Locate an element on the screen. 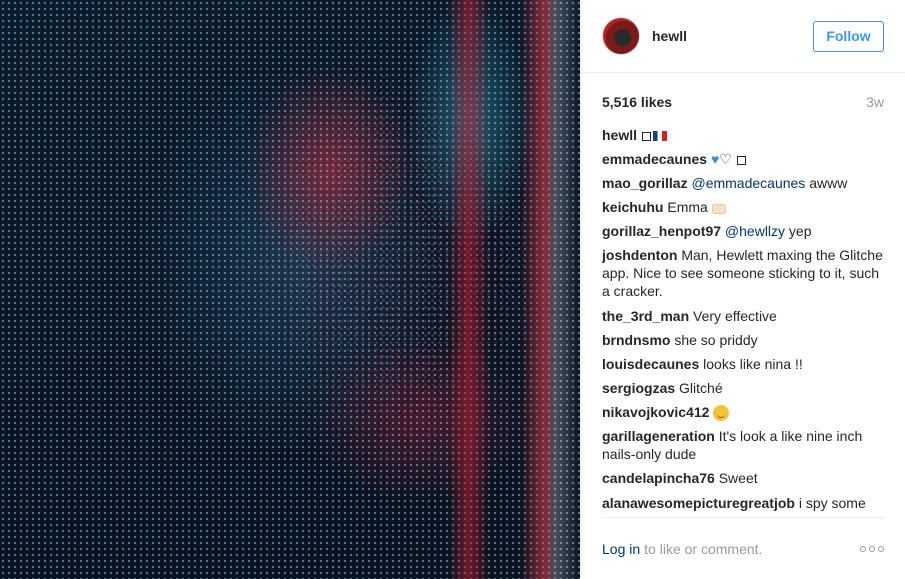 The height and width of the screenshot is (579, 905). pointing-hand-icon is located at coordinates (718, 208).